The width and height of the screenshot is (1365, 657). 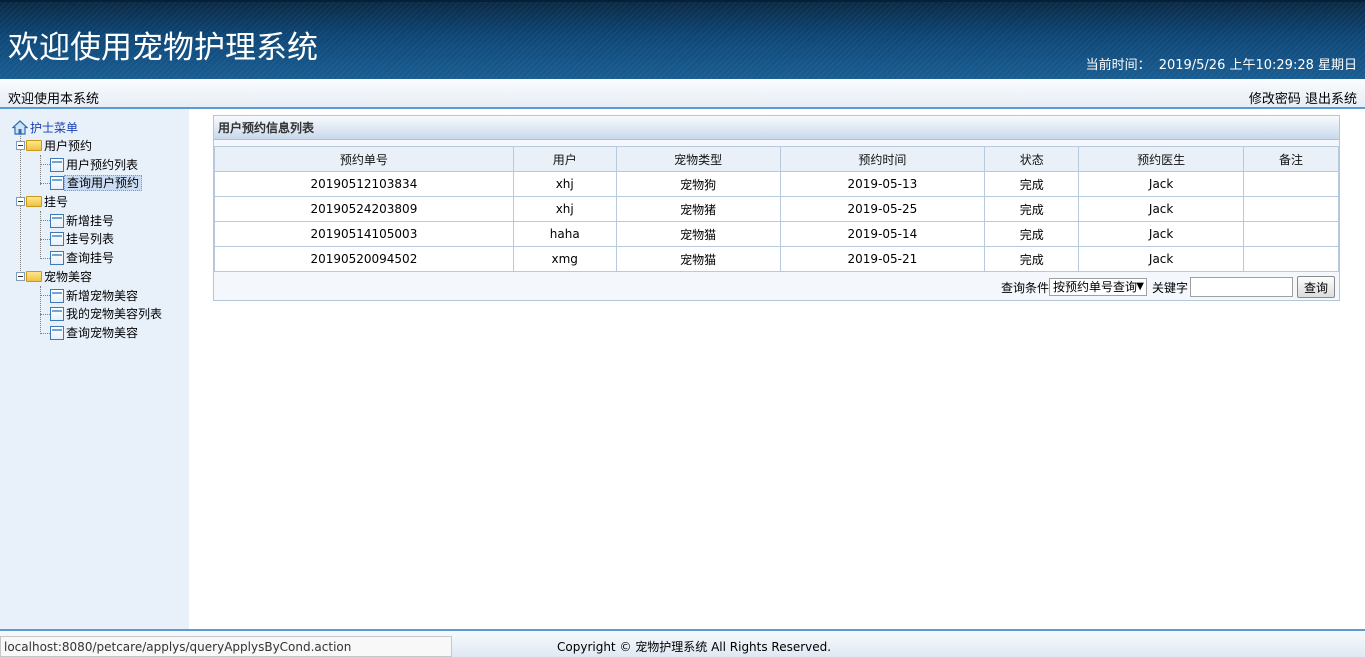 What do you see at coordinates (68, 277) in the screenshot?
I see `tree-group-label: 宠物美容` at bounding box center [68, 277].